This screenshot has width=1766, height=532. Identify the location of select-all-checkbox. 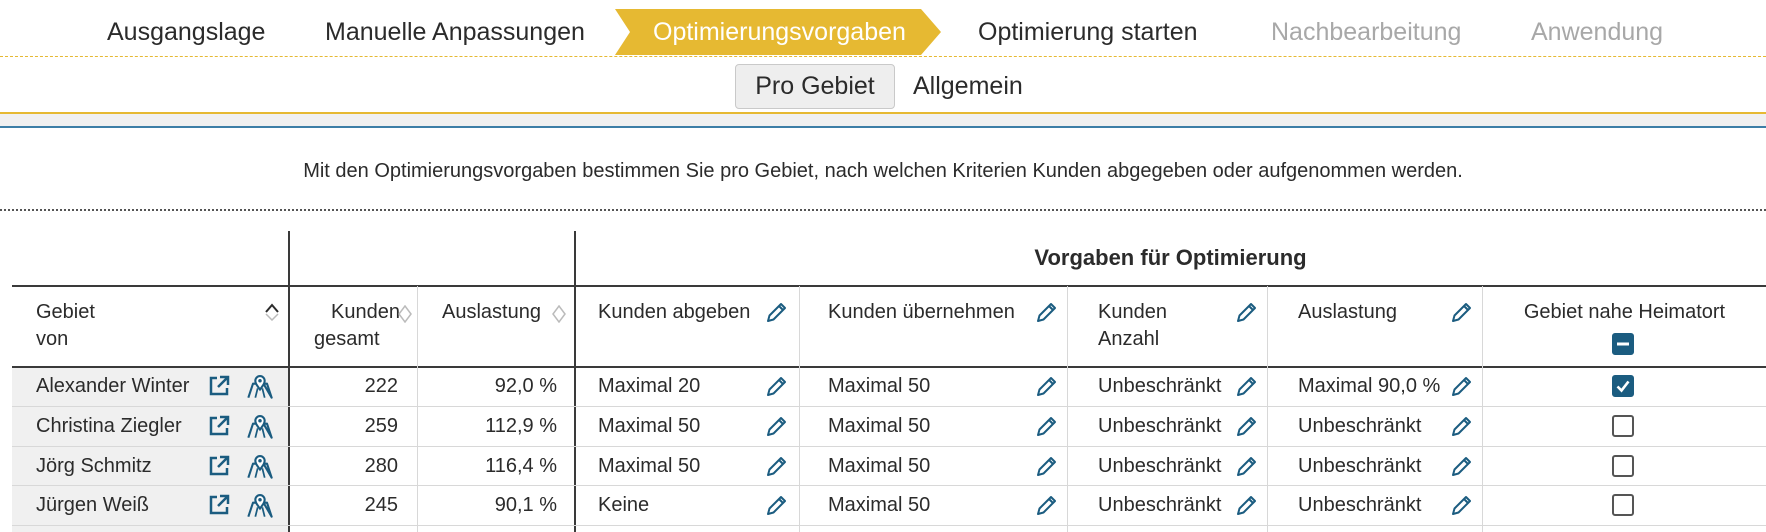
(1623, 344).